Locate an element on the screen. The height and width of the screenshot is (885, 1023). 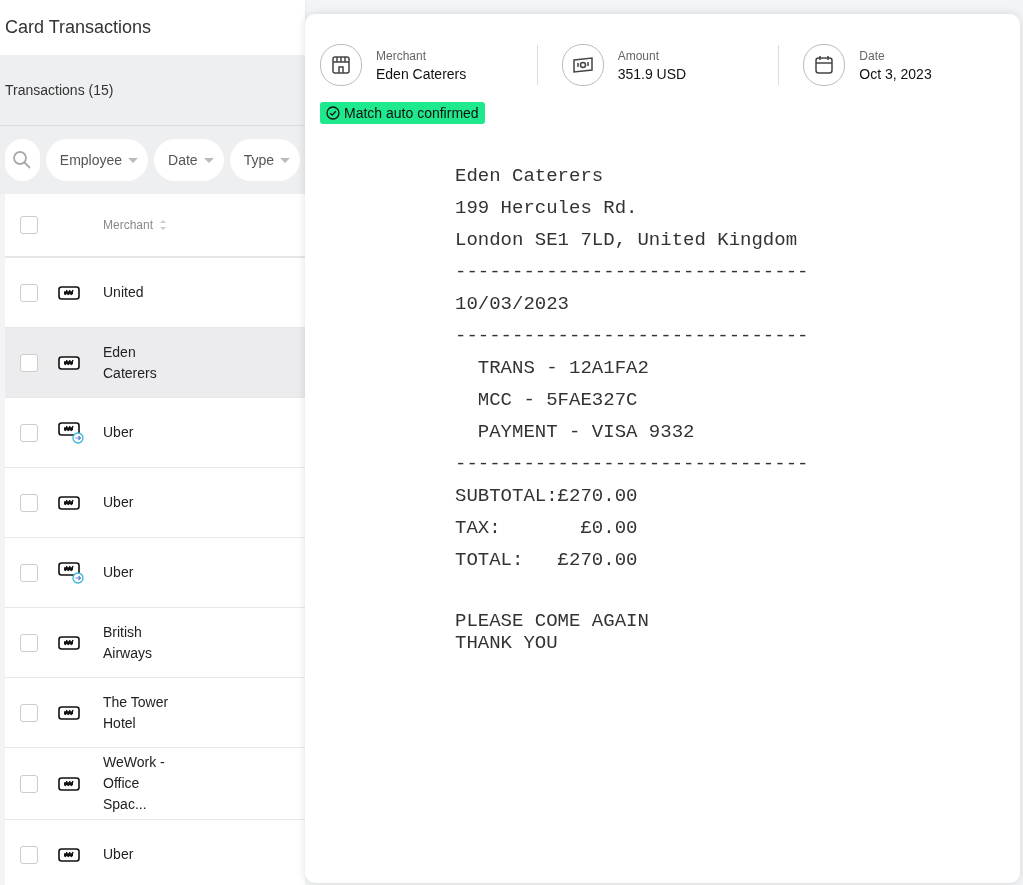
receipt-line: SUBTOTAL:£270.00 is located at coordinates (547, 496).